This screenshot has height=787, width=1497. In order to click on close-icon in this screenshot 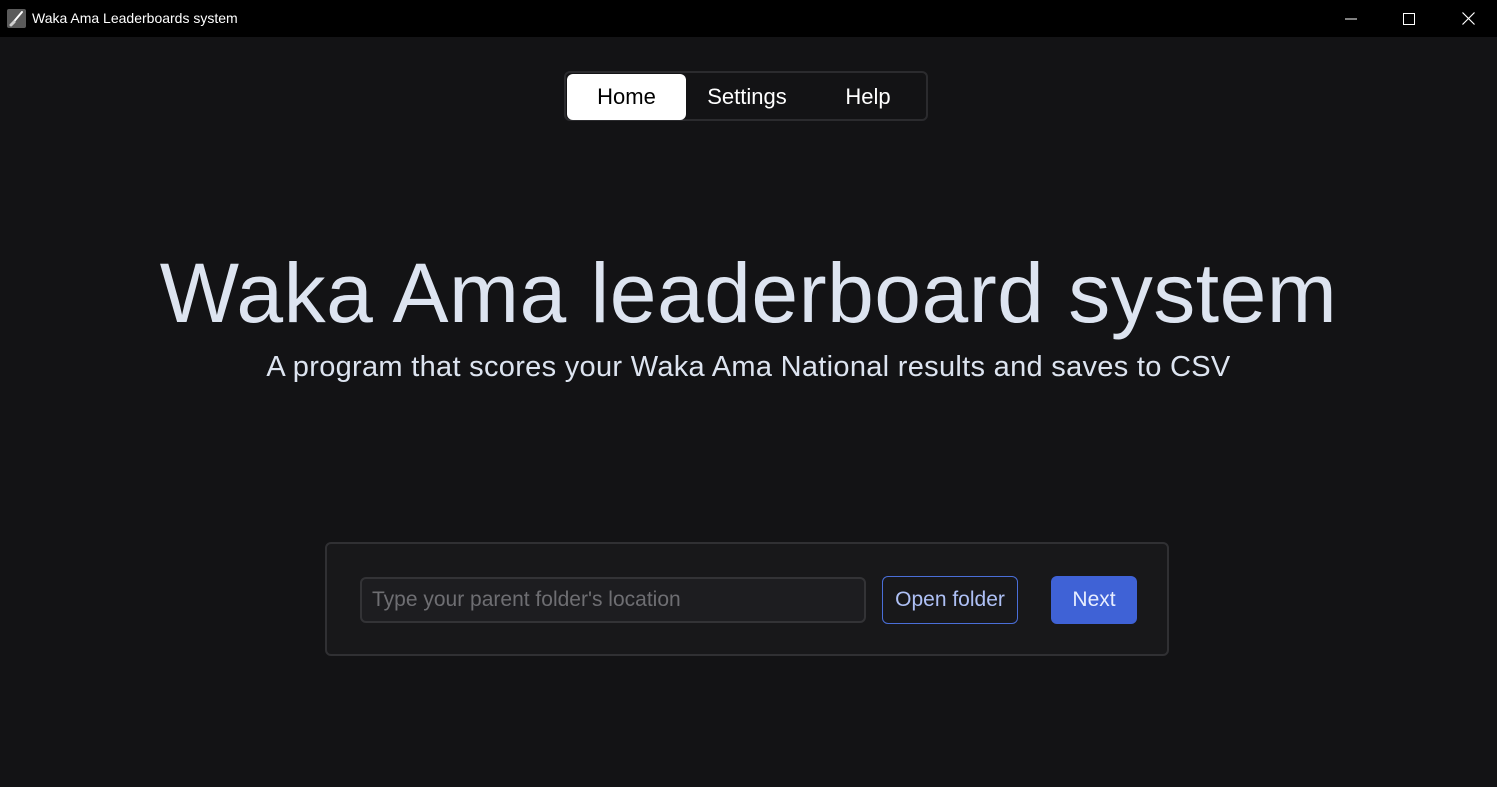, I will do `click(1468, 18)`.